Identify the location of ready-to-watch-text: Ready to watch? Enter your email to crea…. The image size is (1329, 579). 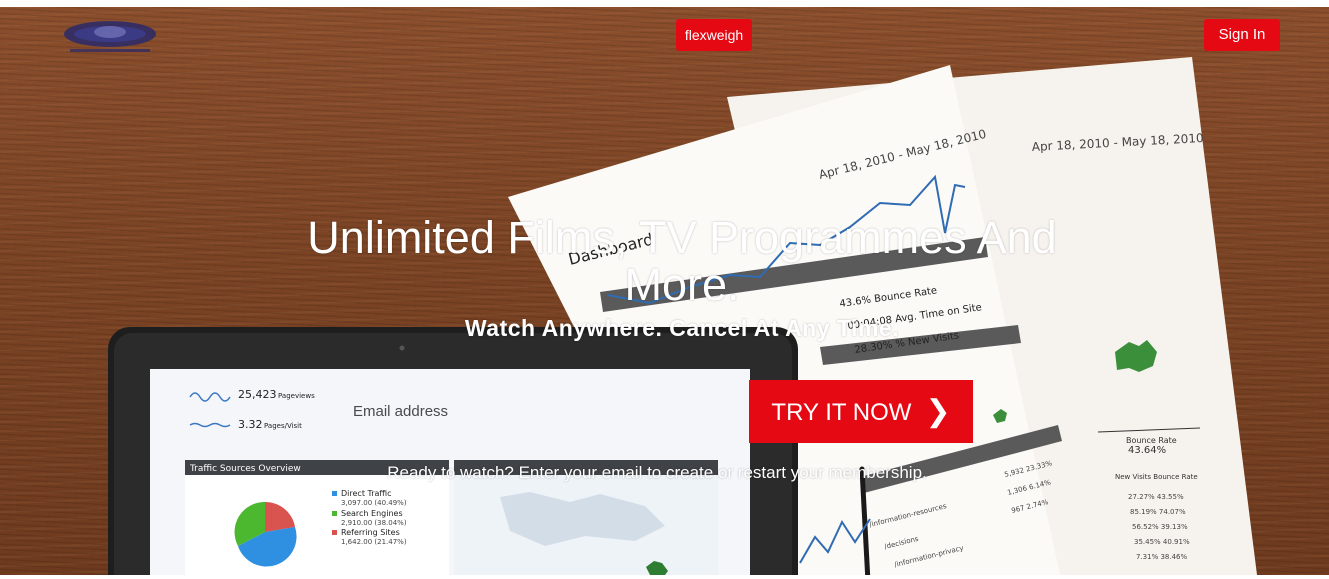
(657, 472).